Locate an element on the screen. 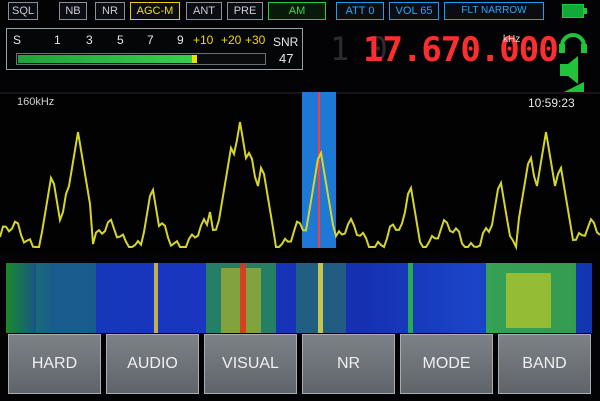  frequency-unit: kHz is located at coordinates (512, 39).